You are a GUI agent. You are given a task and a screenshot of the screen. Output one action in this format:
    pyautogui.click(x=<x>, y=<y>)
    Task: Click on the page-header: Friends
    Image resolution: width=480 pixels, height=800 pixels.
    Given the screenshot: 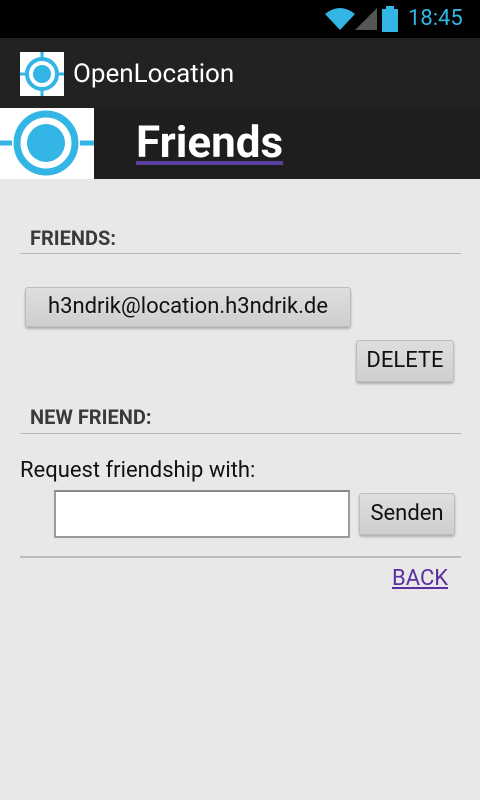 What is the action you would take?
    pyautogui.click(x=240, y=143)
    